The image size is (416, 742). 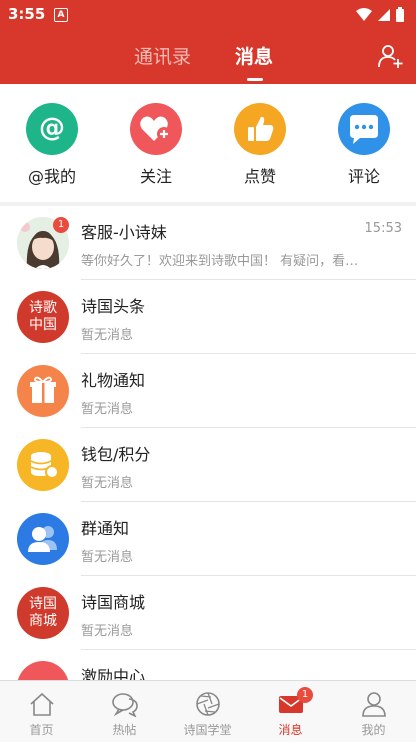 I want to click on seal-text-line1: 诗歌, so click(x=43, y=308).